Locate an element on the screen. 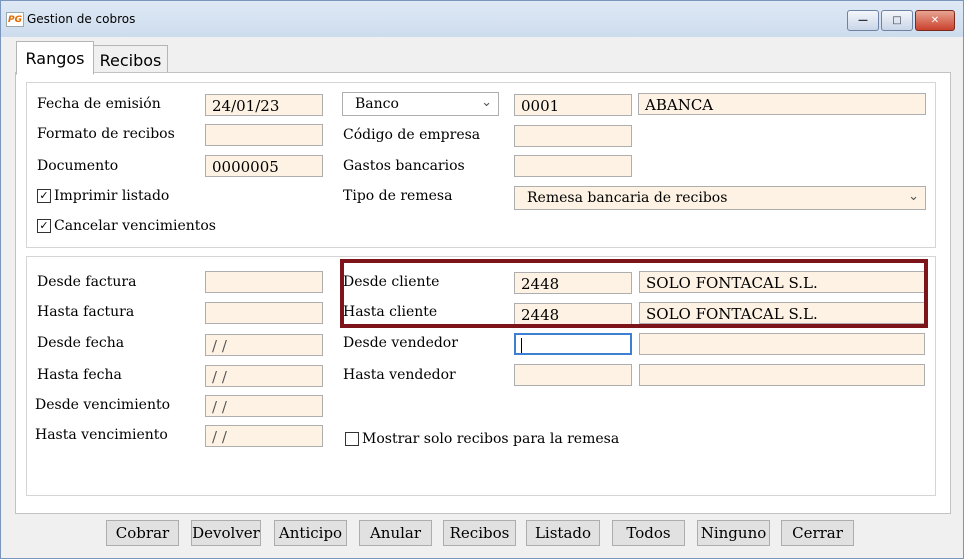 The width and height of the screenshot is (964, 559). imprimir-listado-checkbox: ✓ Imprimir listado is located at coordinates (103, 196).